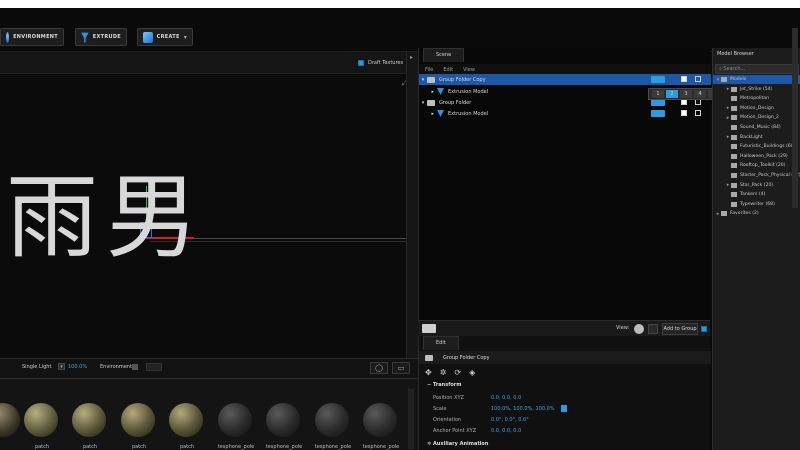  I want to click on environment-checkbox, so click(135, 367).